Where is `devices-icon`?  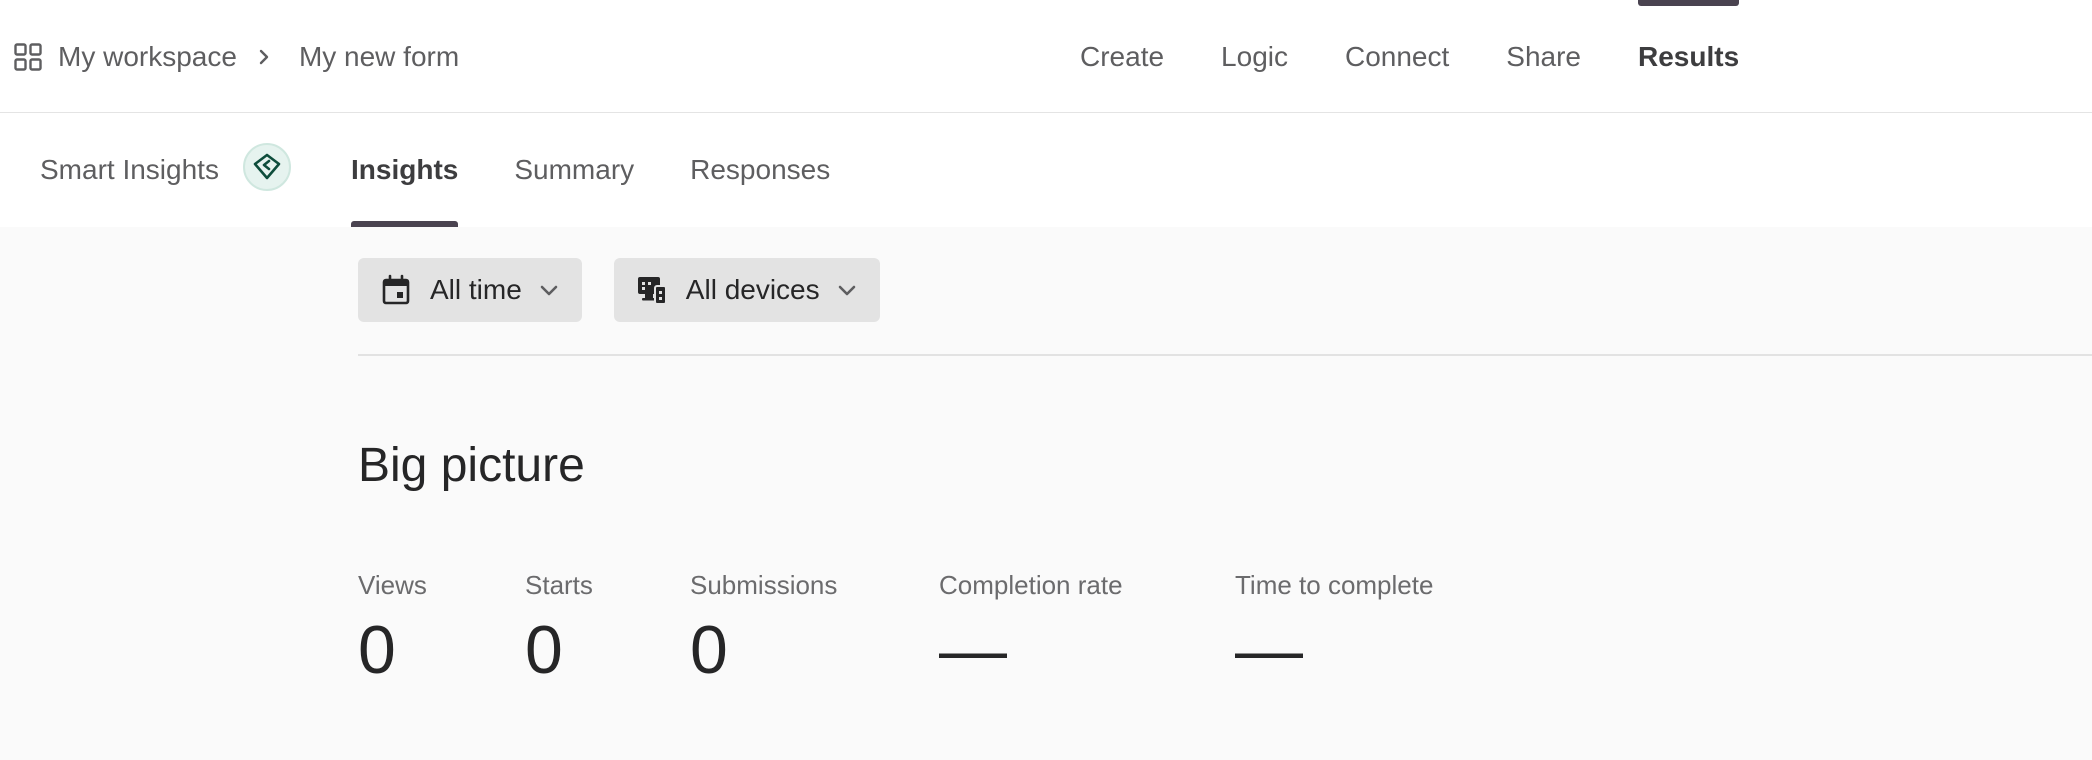
devices-icon is located at coordinates (652, 291).